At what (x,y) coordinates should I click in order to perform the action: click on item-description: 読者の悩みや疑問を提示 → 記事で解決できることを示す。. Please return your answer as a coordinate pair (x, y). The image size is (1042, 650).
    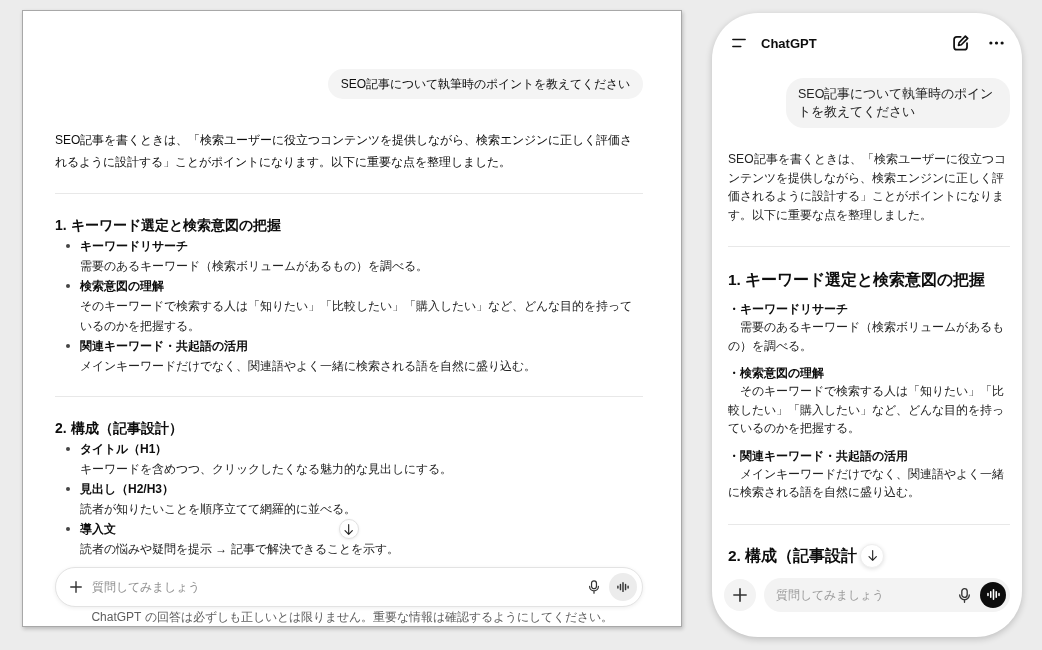
    Looking at the image, I should click on (239, 549).